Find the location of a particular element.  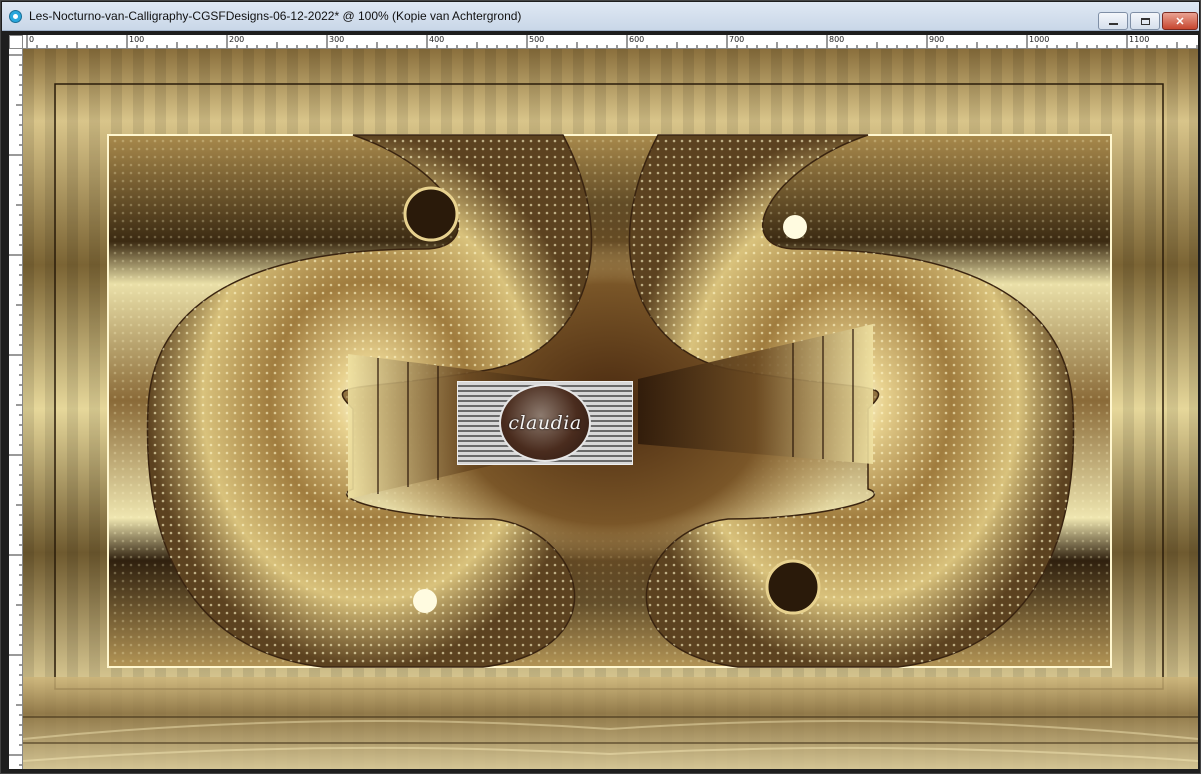

horizontal-ruler-ticks is located at coordinates (612, 41).